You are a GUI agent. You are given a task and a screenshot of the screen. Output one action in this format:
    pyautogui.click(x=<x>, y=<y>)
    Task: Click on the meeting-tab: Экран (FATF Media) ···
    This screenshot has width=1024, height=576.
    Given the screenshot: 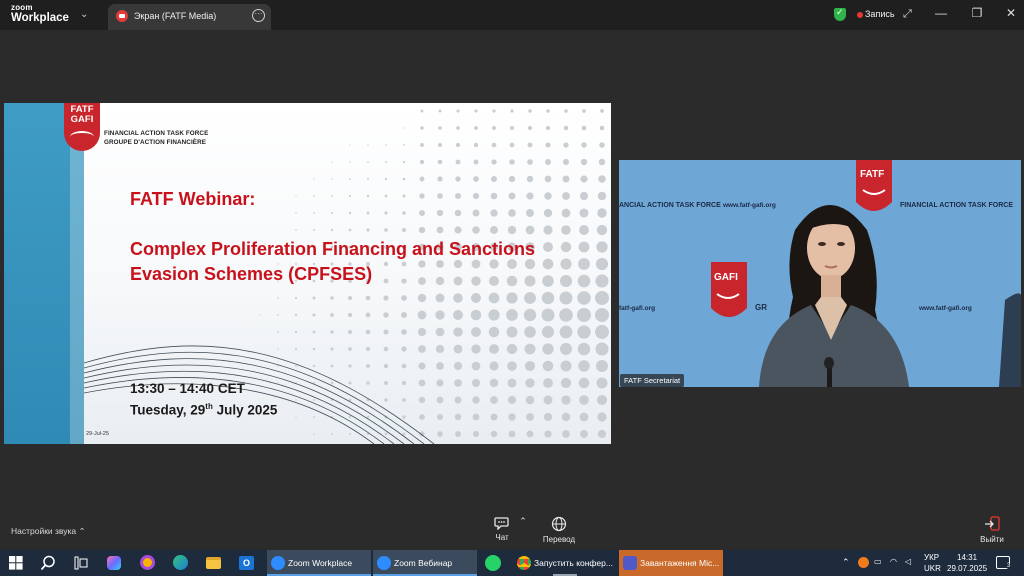 What is the action you would take?
    pyautogui.click(x=189, y=17)
    